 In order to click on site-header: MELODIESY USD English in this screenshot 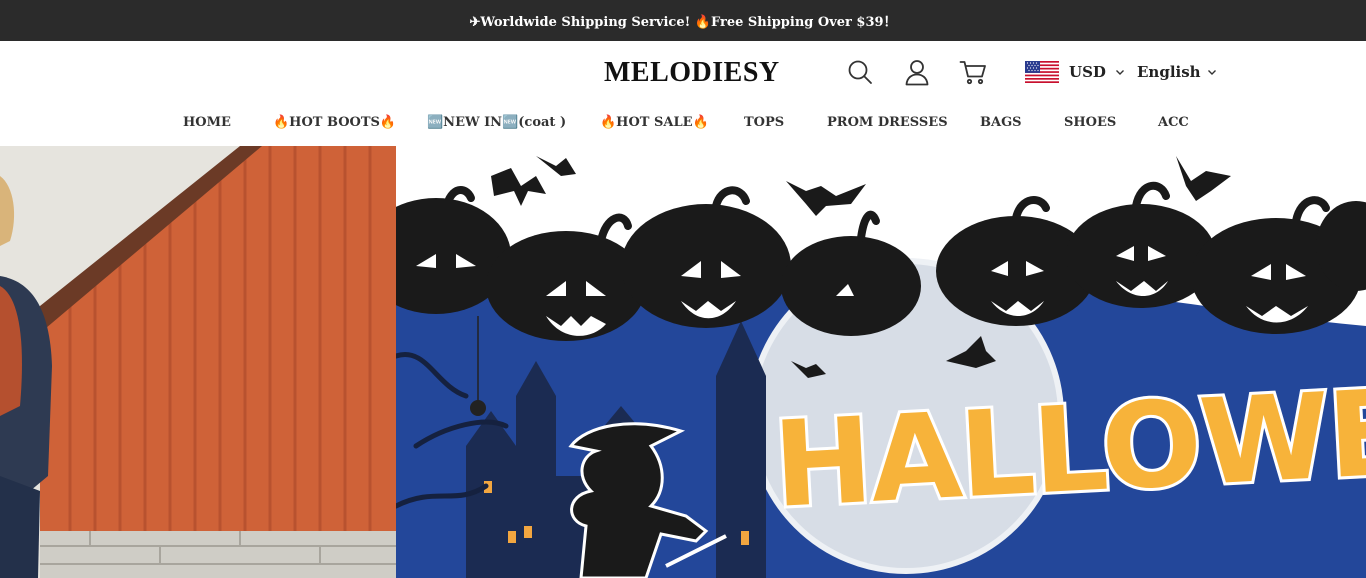, I will do `click(683, 73)`.